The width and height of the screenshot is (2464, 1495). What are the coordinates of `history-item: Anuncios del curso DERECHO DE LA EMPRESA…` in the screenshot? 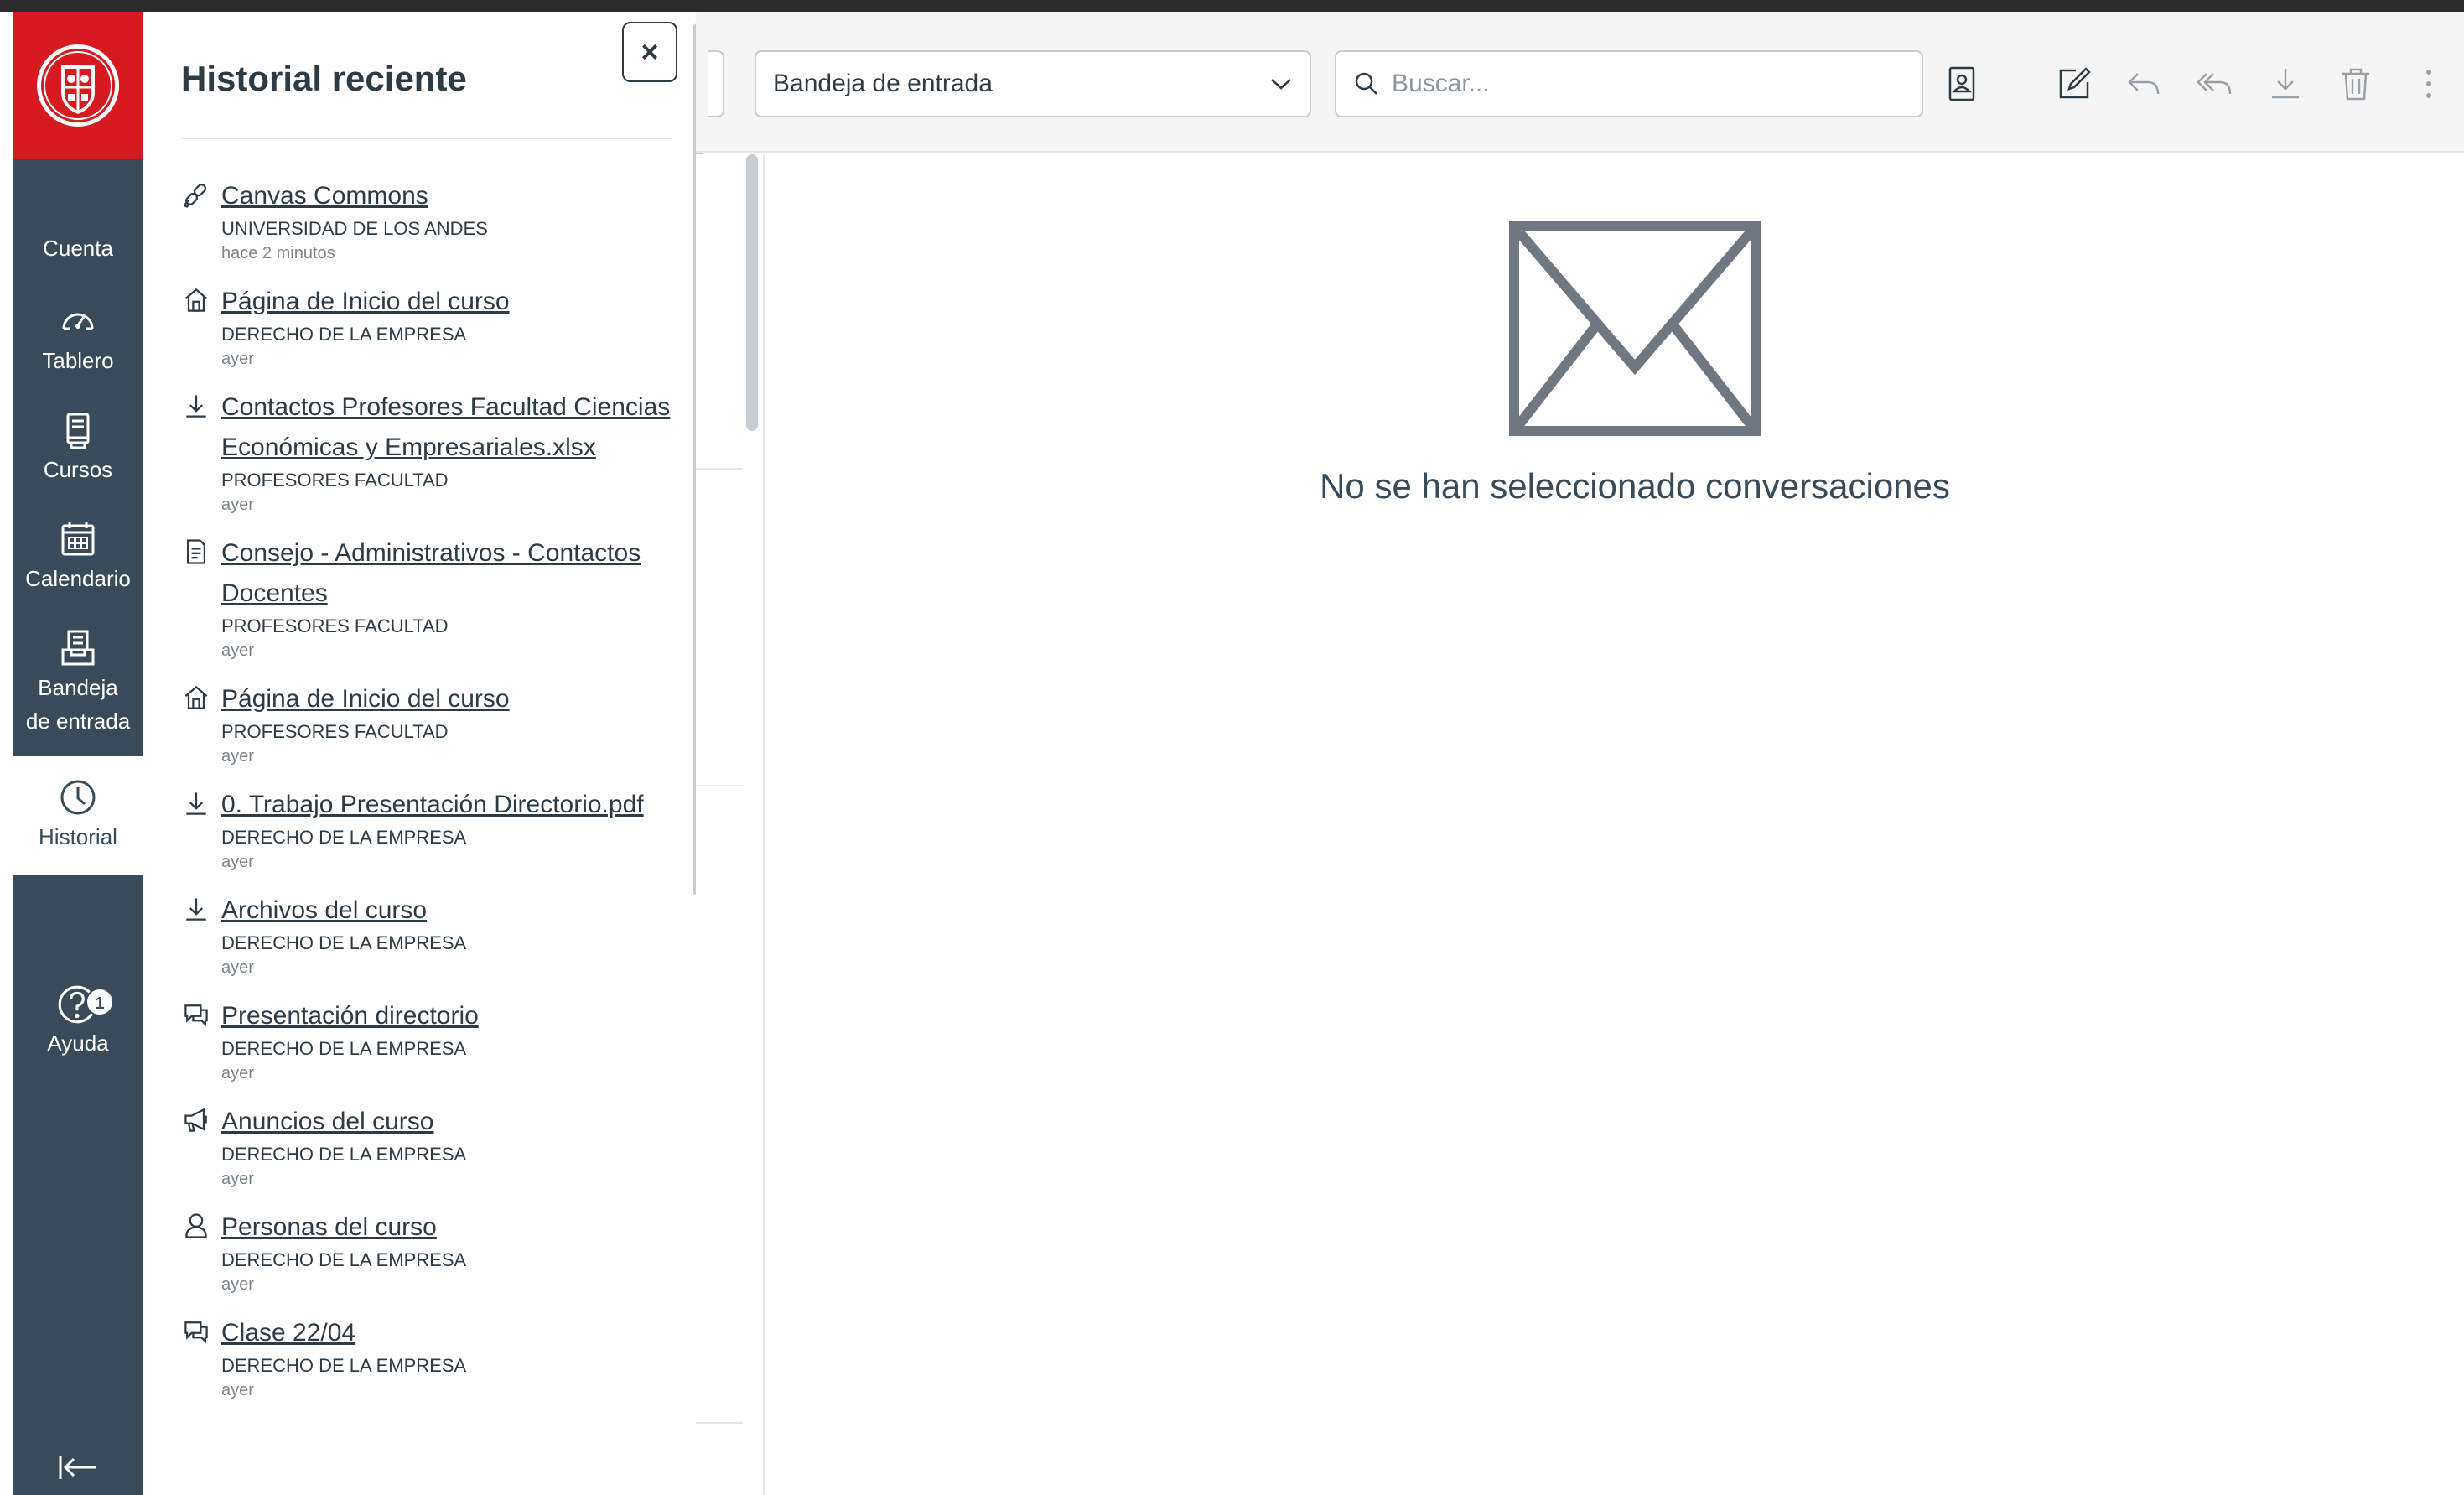 It's located at (432, 1146).